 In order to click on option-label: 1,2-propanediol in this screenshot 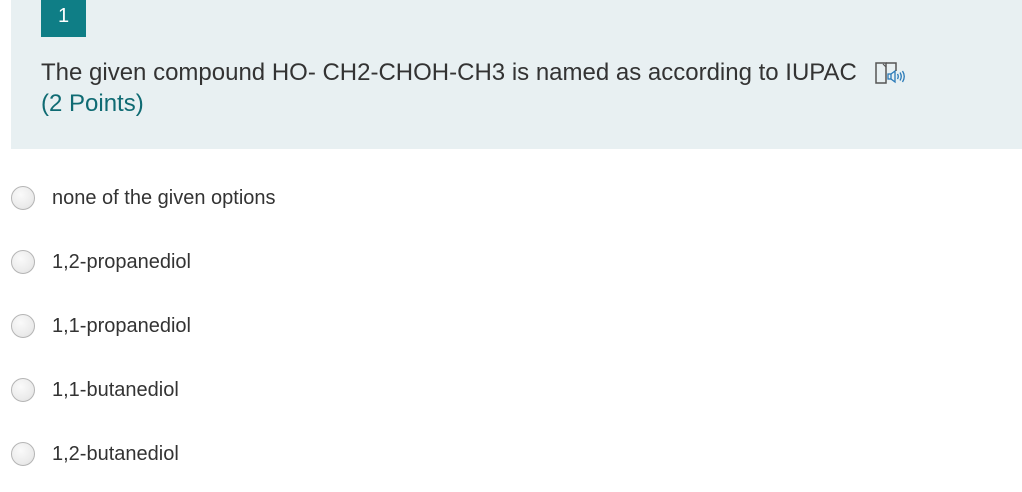, I will do `click(121, 261)`.